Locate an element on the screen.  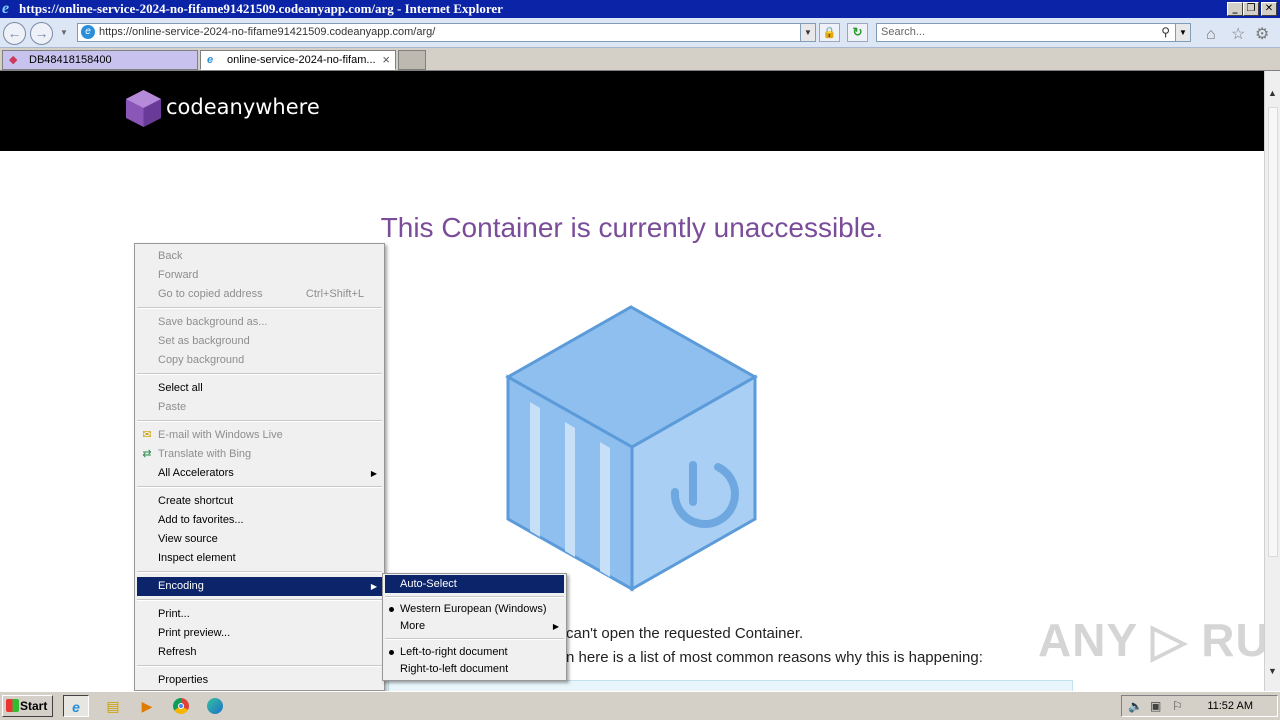
menu-item-translate-bing: ⇄ Translate with Bing is located at coordinates (259, 454).